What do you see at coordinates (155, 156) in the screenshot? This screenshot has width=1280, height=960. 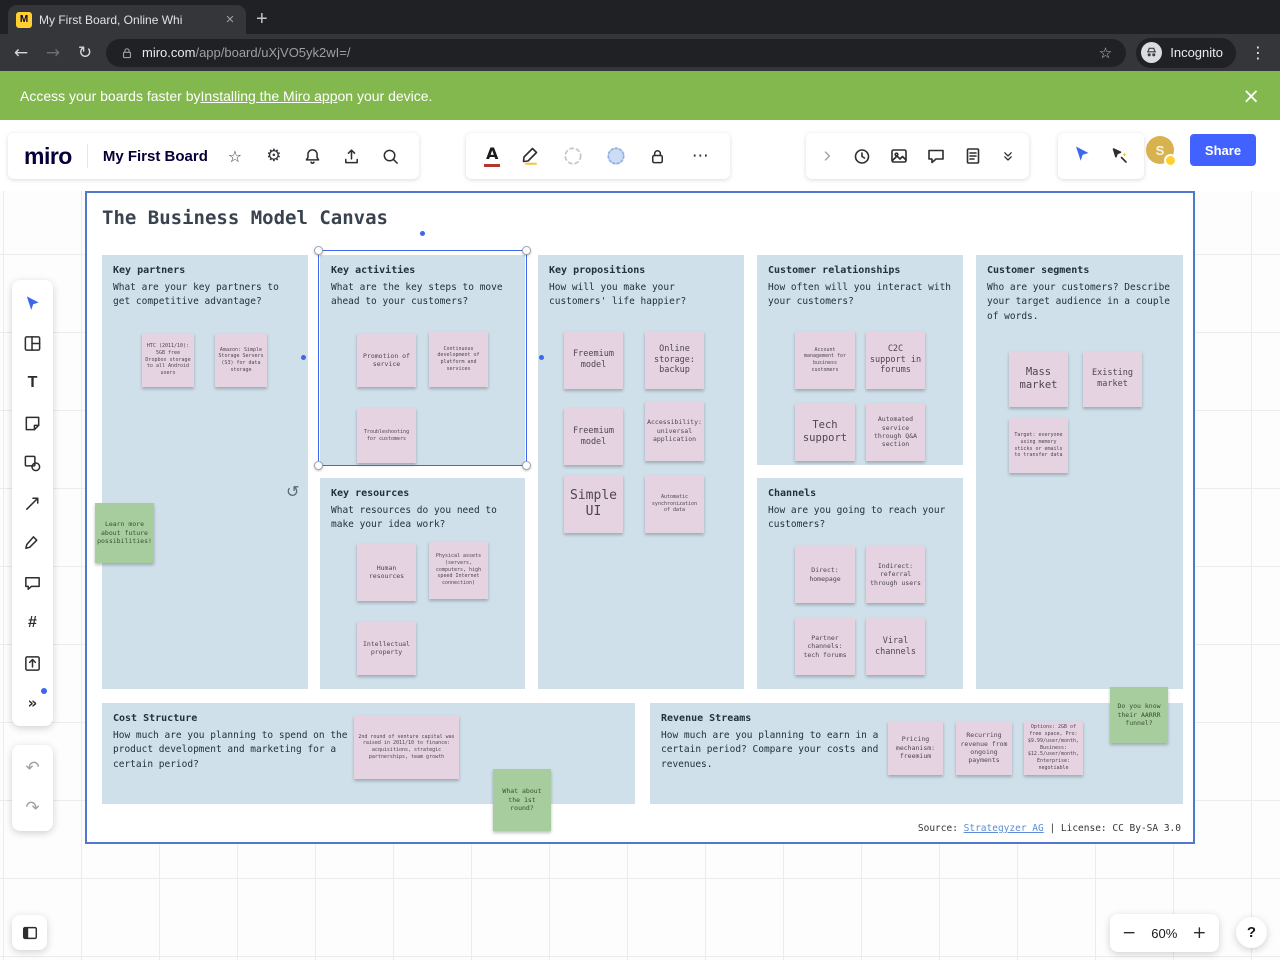 I see `board-name: My First Board` at bounding box center [155, 156].